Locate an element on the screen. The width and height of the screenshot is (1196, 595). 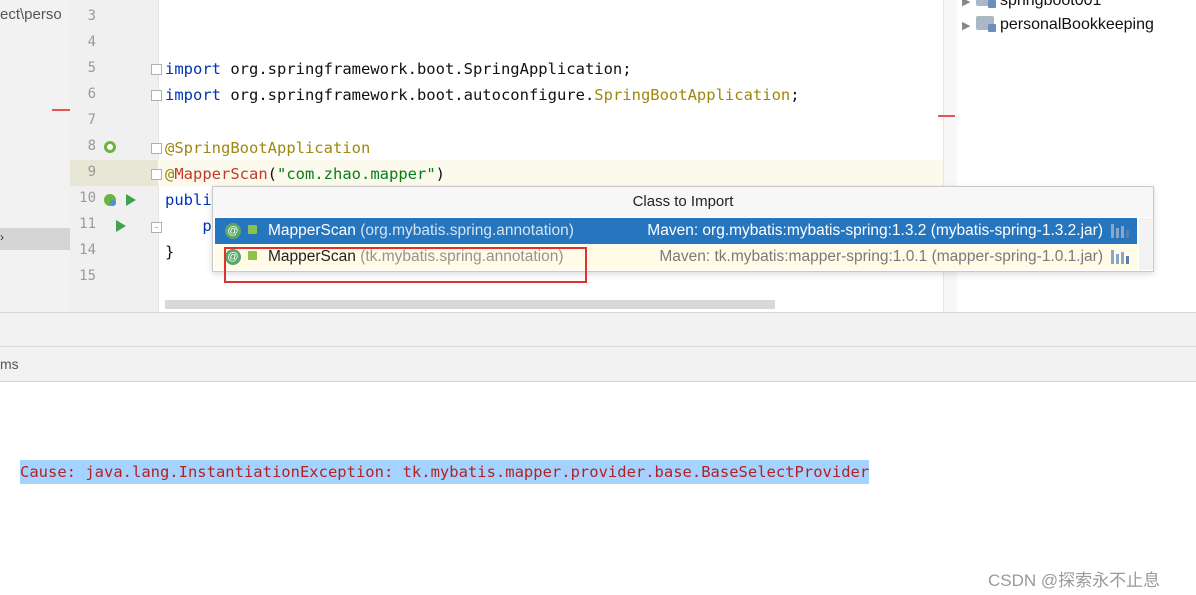
code-line-8: @SpringBootApplication is located at coordinates (267, 148).